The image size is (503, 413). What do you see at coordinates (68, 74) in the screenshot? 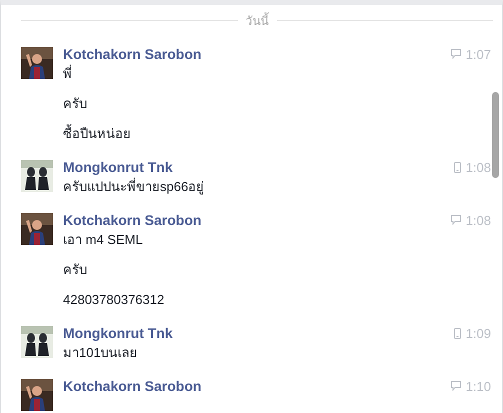
I see `message-text: พี่` at bounding box center [68, 74].